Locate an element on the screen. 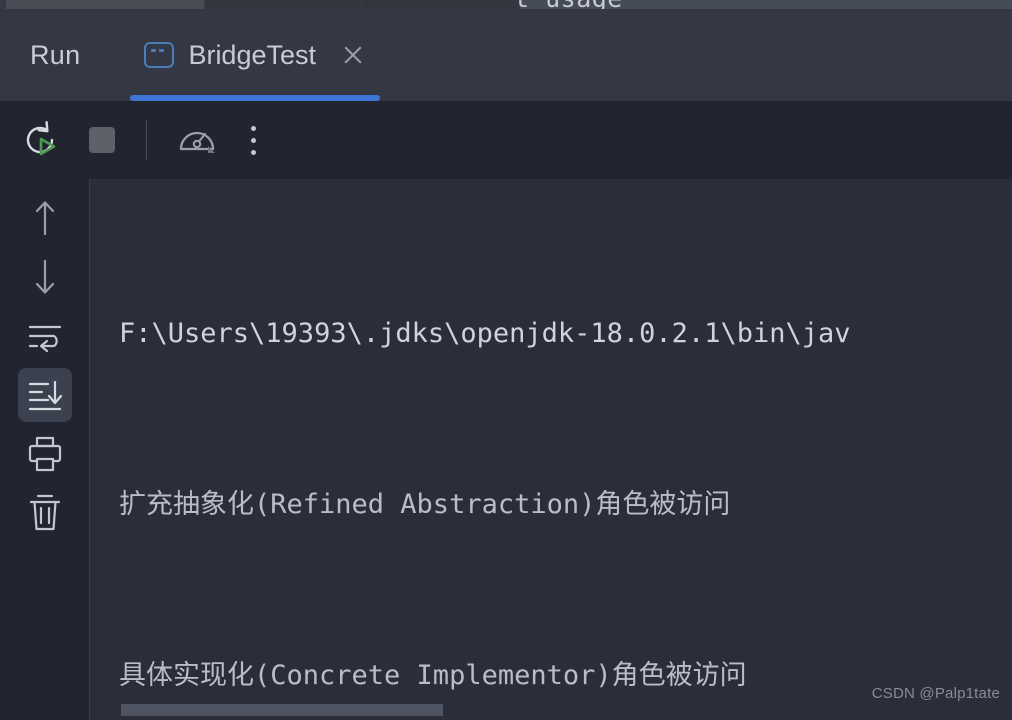 This screenshot has width=1012, height=720. console-gutter-toolbar is located at coordinates (45, 449).